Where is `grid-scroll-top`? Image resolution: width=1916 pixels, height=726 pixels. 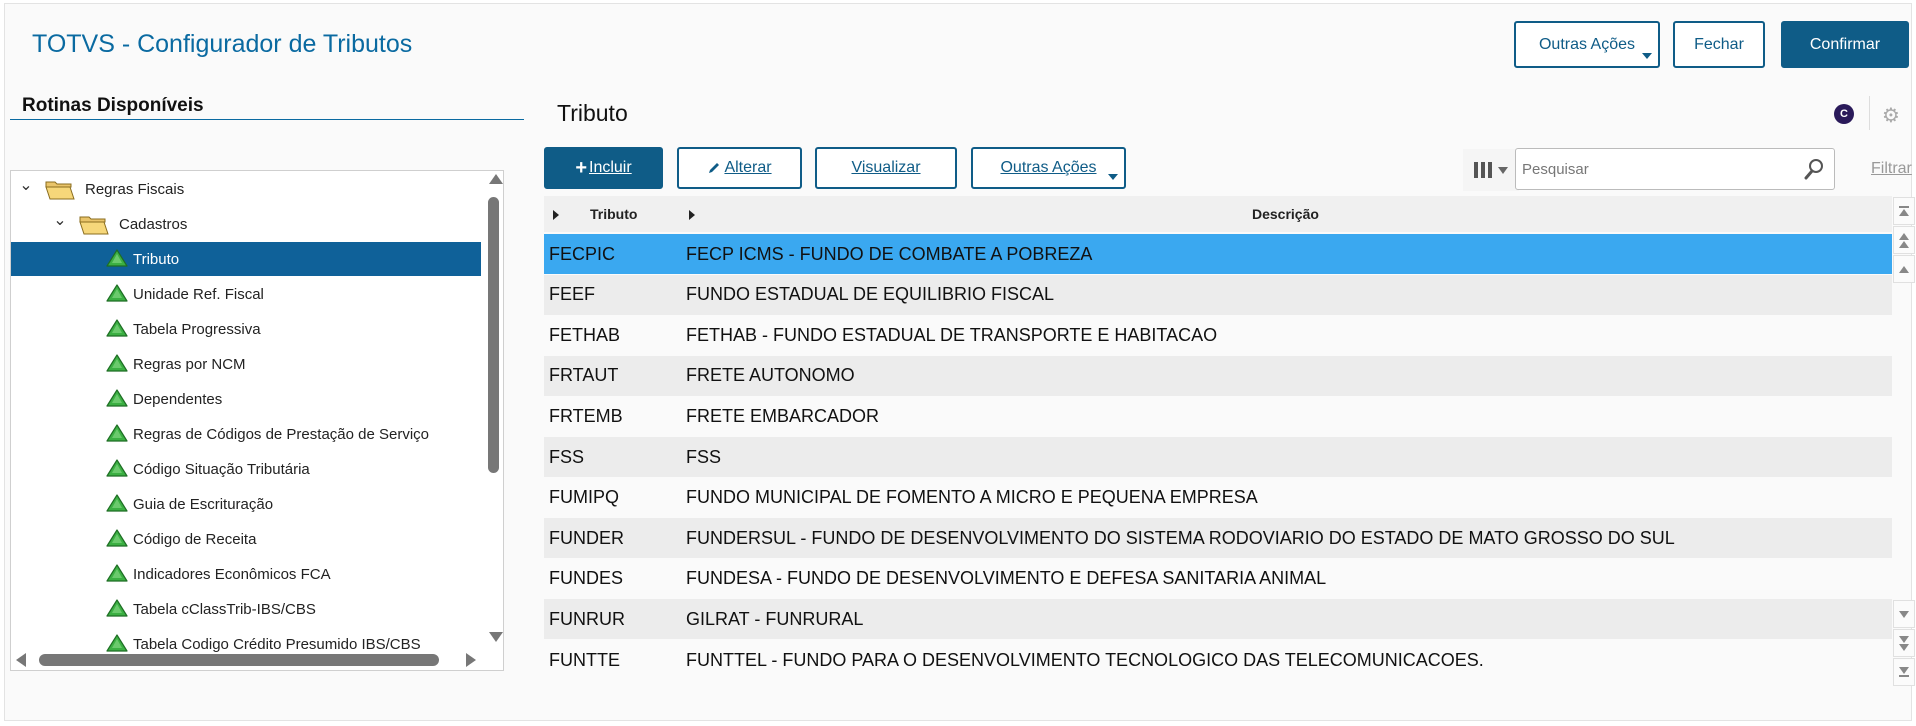 grid-scroll-top is located at coordinates (1904, 211).